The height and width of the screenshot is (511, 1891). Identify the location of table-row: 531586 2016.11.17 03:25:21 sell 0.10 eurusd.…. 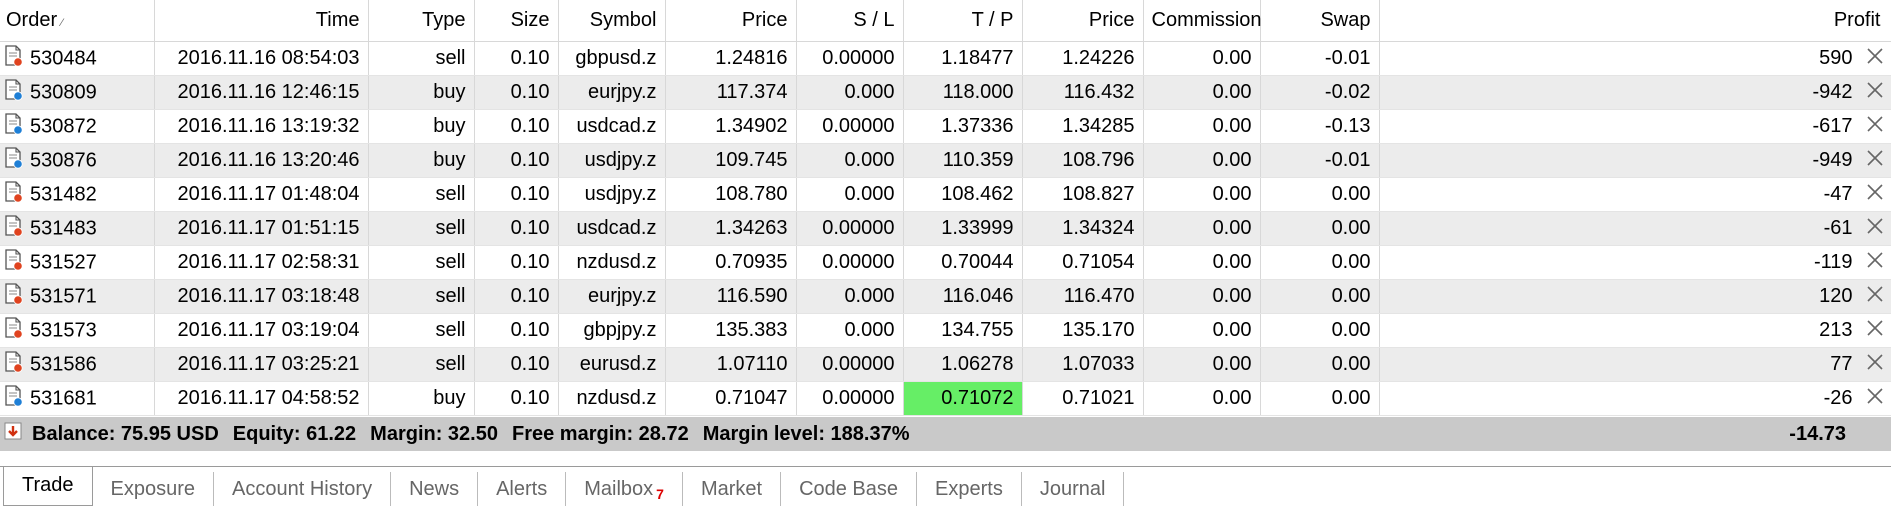
(945, 364).